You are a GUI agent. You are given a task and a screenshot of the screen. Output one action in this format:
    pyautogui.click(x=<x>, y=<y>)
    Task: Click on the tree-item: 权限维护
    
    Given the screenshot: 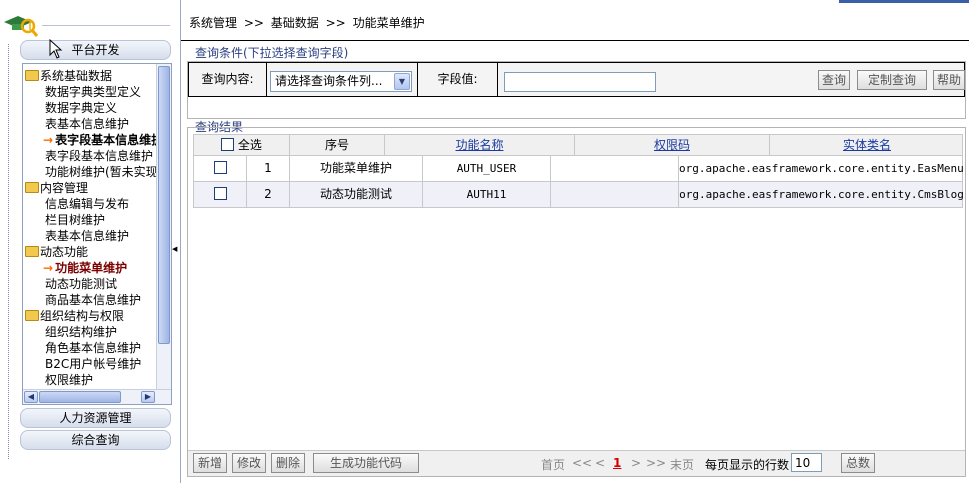 What is the action you would take?
    pyautogui.click(x=69, y=380)
    